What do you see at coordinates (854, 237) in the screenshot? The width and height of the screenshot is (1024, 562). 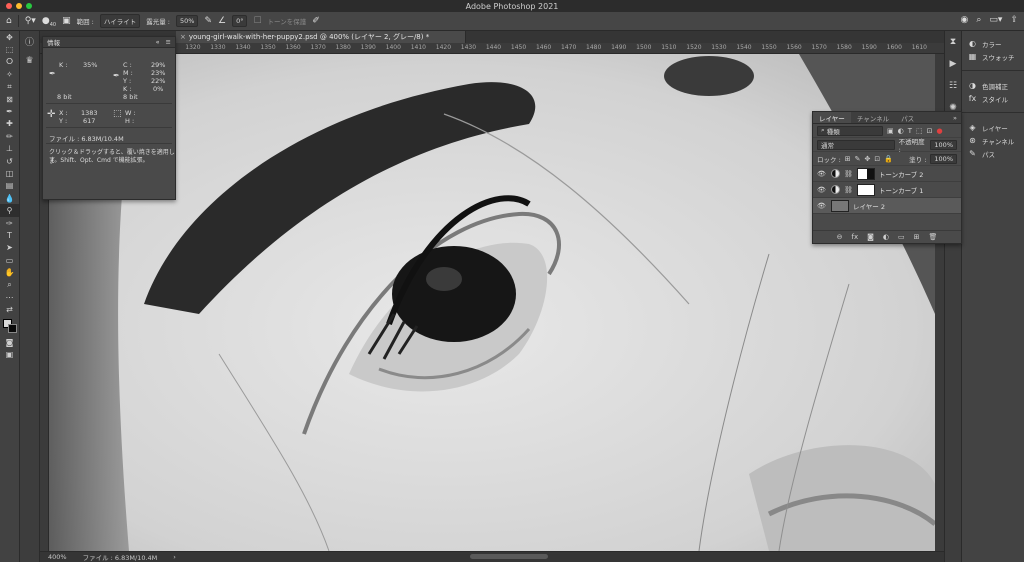 I see `layer-style-icon: fx` at bounding box center [854, 237].